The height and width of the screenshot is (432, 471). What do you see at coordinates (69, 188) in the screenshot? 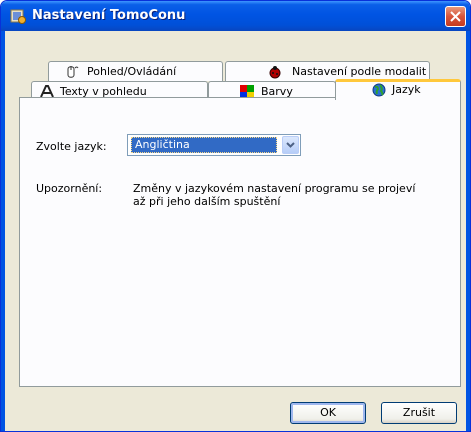
I see `notice-label: Upozornění:` at bounding box center [69, 188].